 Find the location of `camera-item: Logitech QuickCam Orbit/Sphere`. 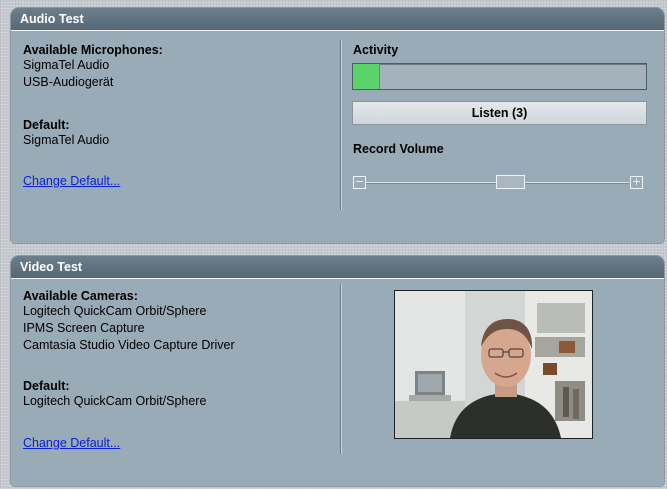

camera-item: Logitech QuickCam Orbit/Sphere is located at coordinates (115, 311).